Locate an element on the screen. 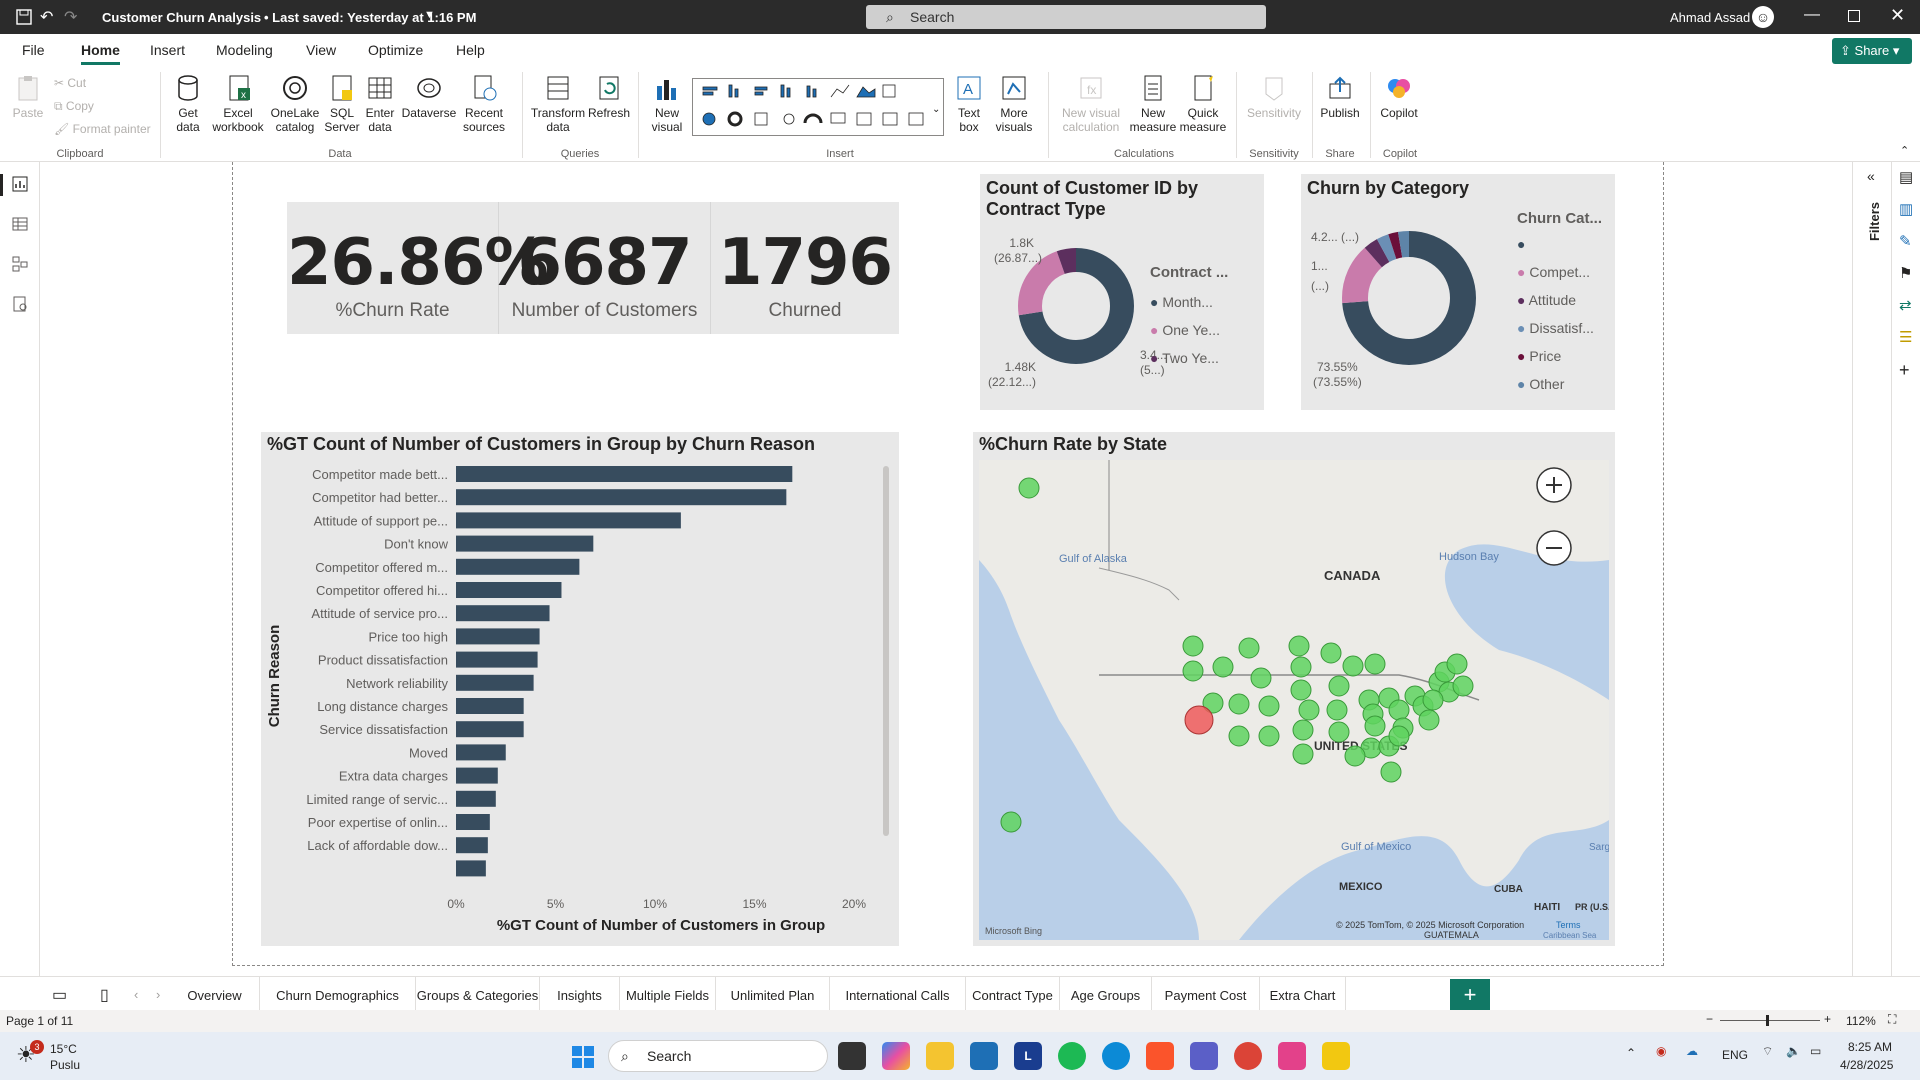  get-data-button: Get data is located at coordinates (188, 104).